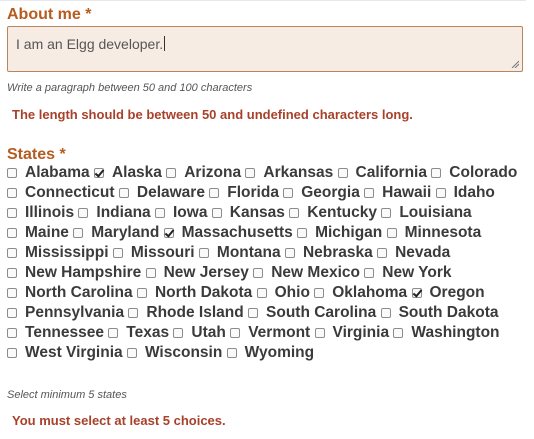 This screenshot has width=534, height=439. What do you see at coordinates (321, 192) in the screenshot?
I see `state-option: Georgia` at bounding box center [321, 192].